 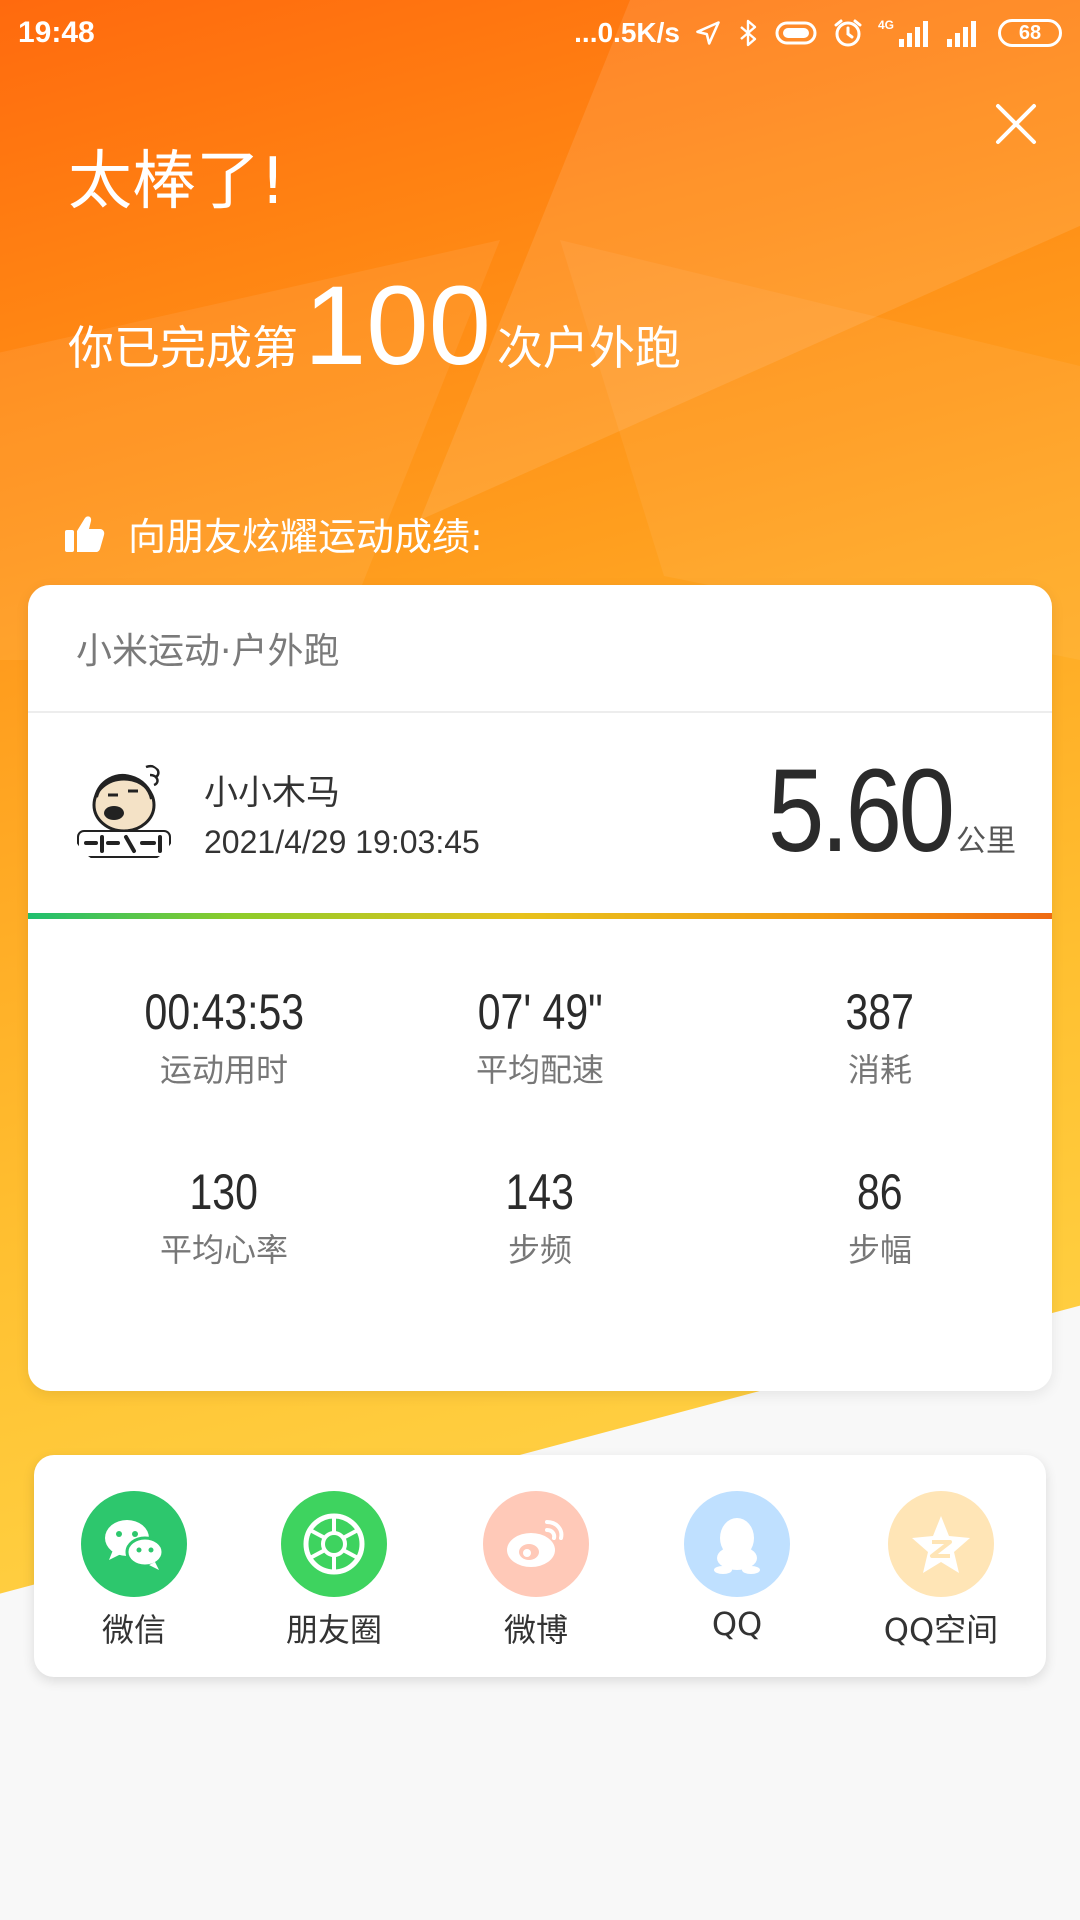 What do you see at coordinates (397, 325) in the screenshot?
I see `run-count: 100` at bounding box center [397, 325].